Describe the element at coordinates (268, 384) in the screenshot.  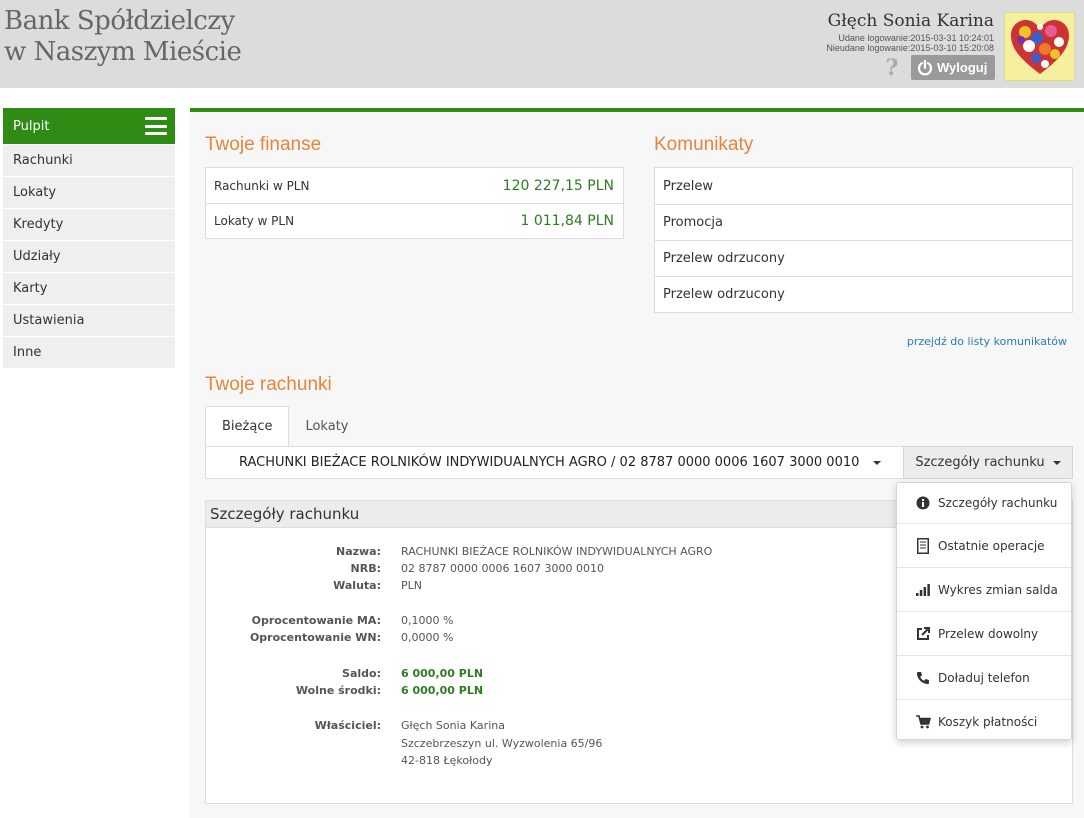
I see `accounts-title: Twoje rachunki` at that location.